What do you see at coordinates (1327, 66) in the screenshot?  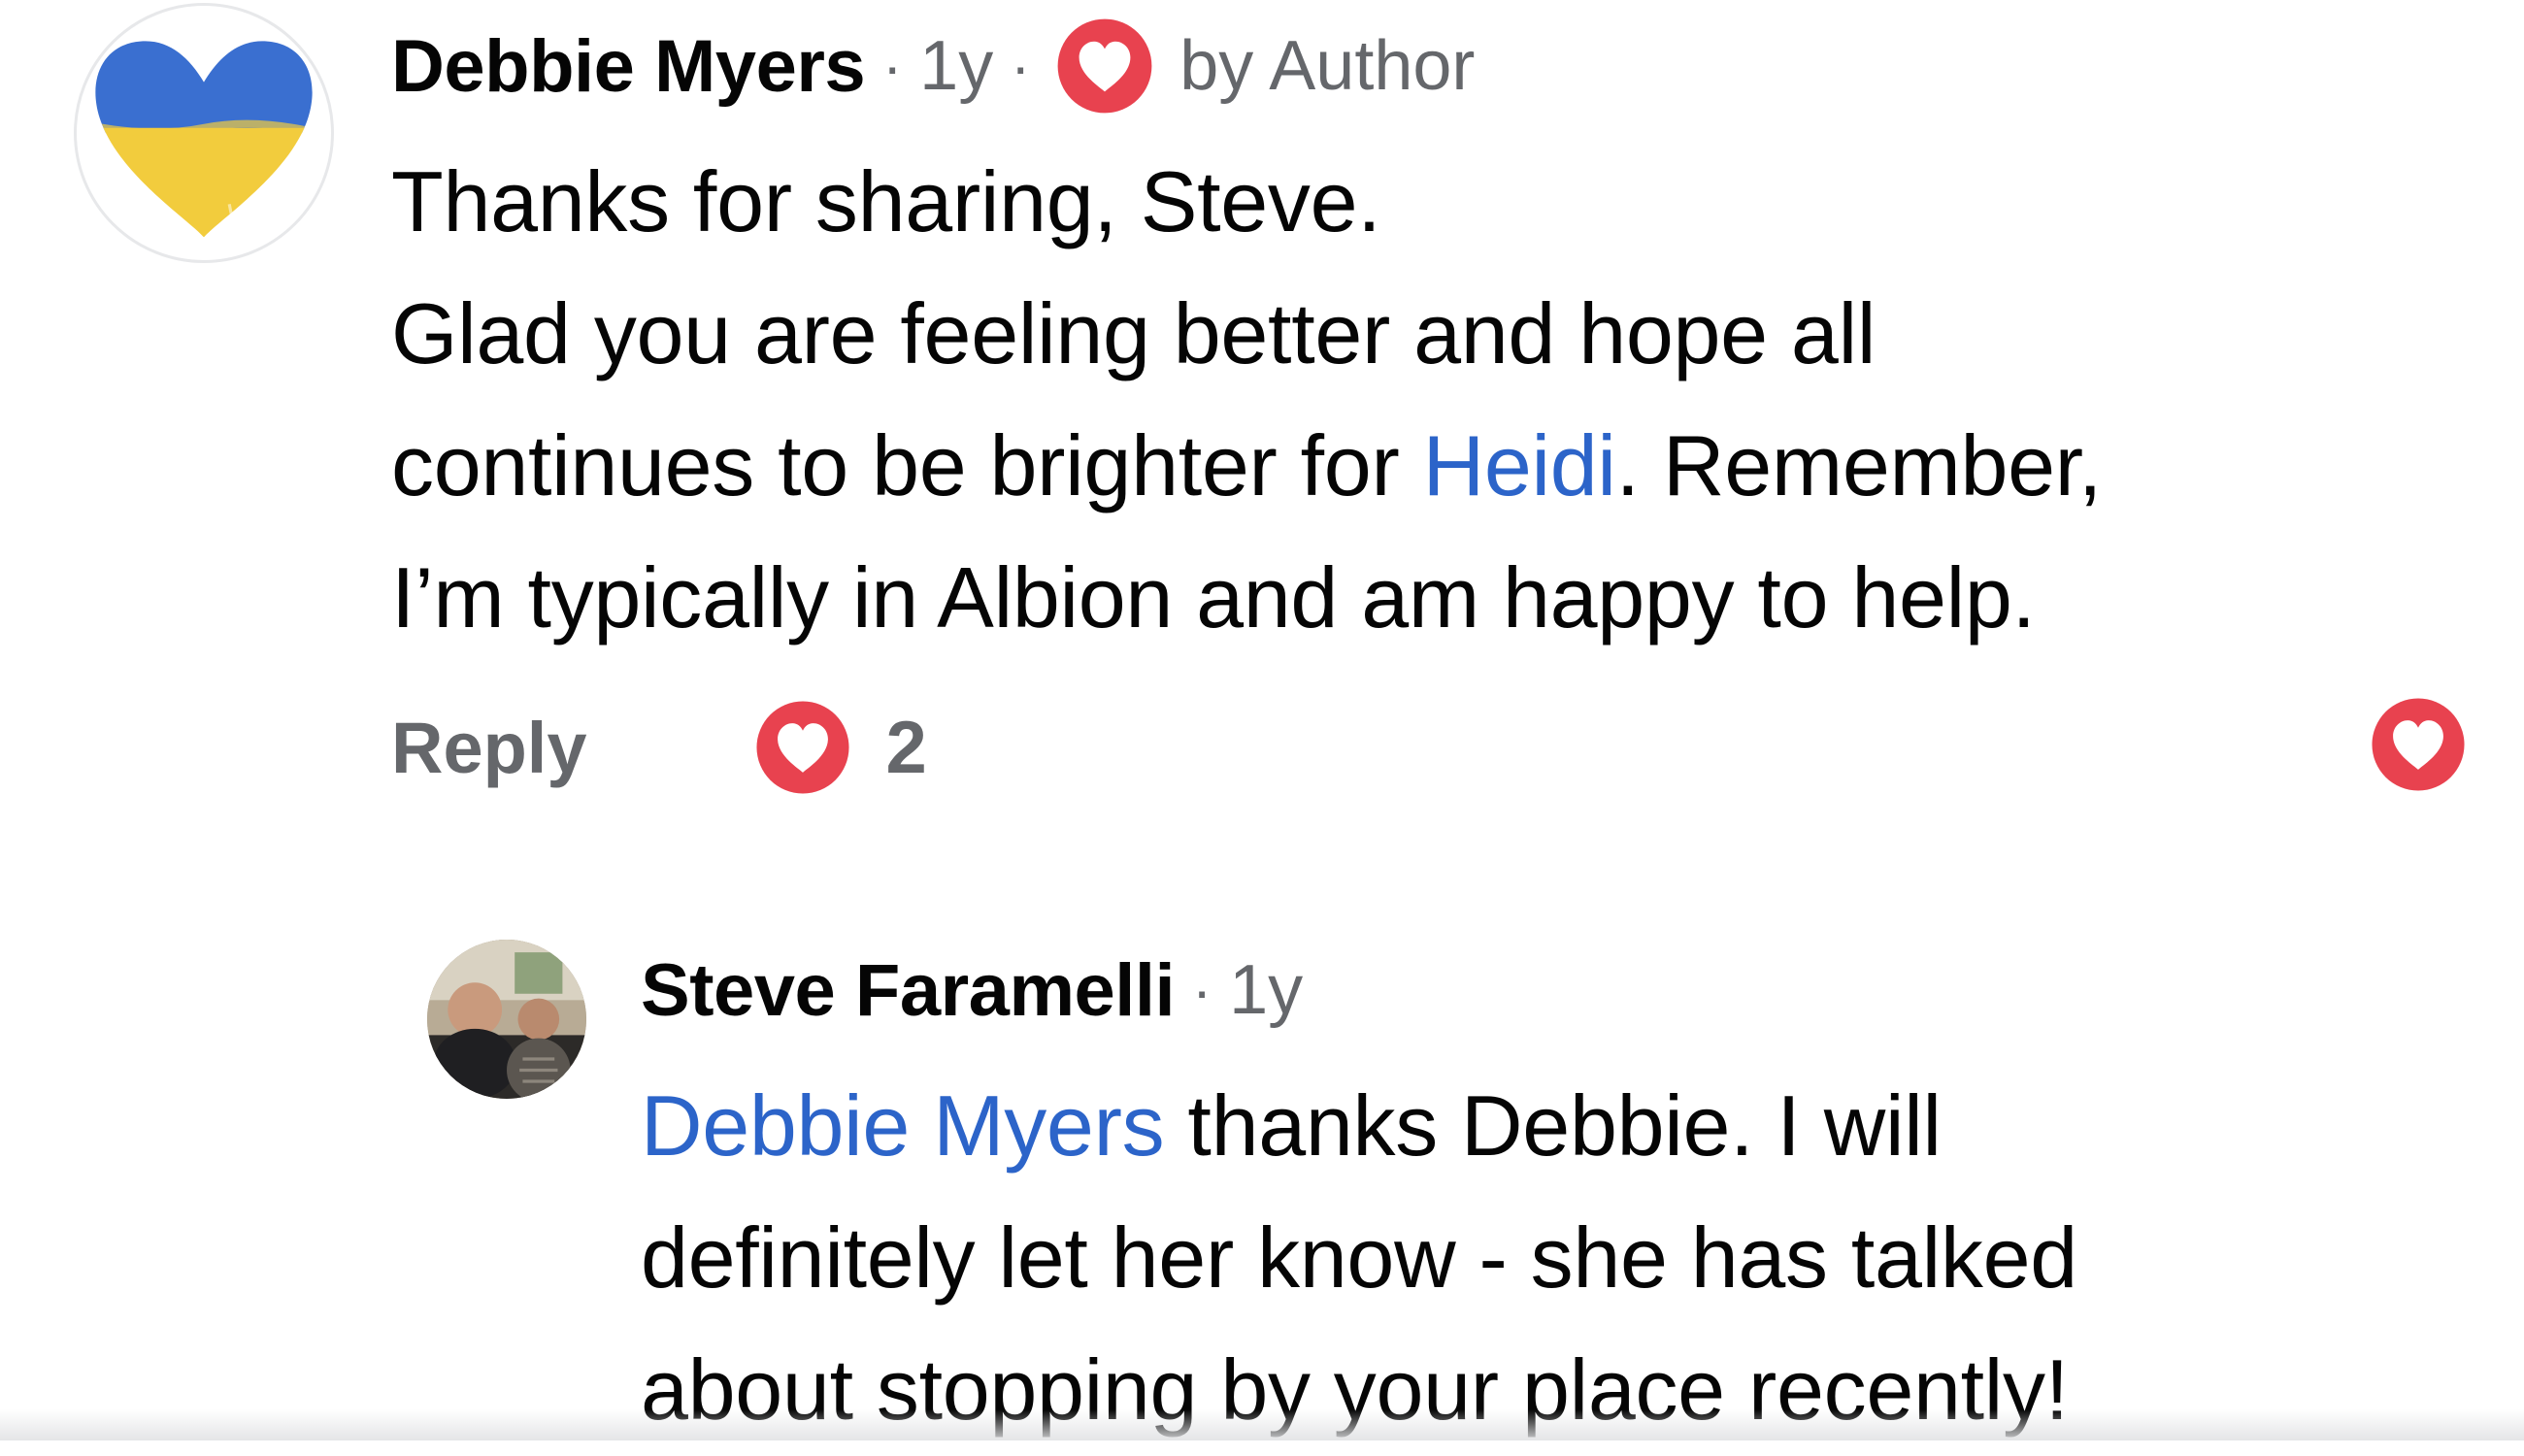 I see `by-author-label: by Author` at bounding box center [1327, 66].